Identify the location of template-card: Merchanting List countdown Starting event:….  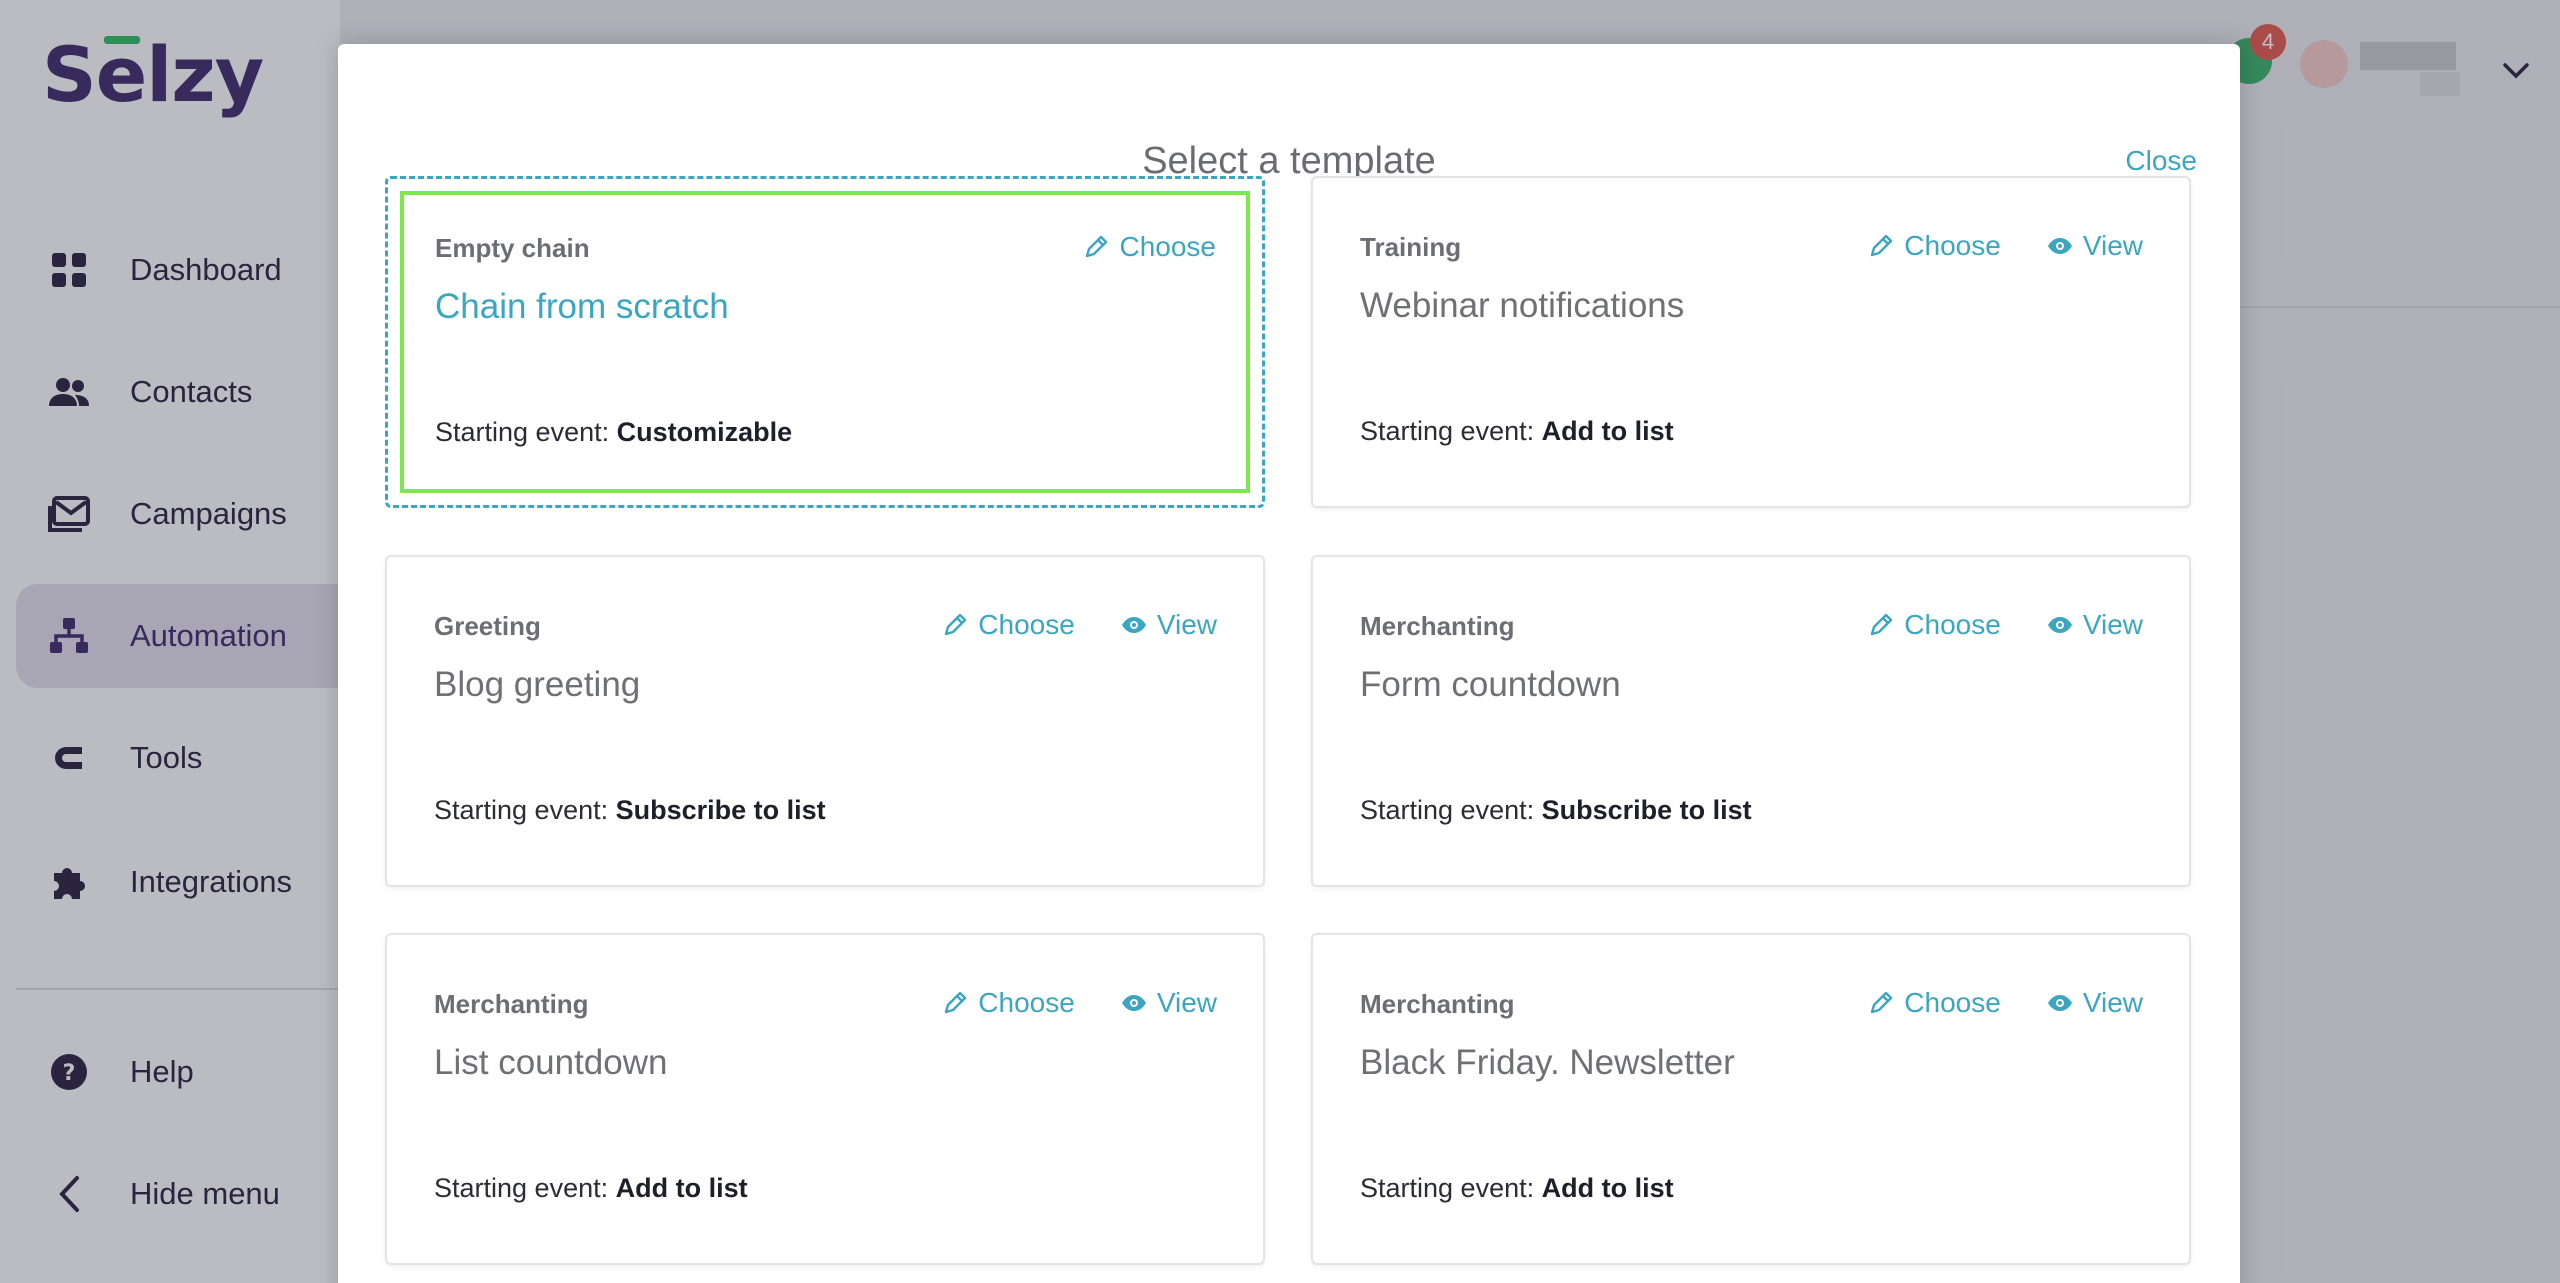
(825, 1099).